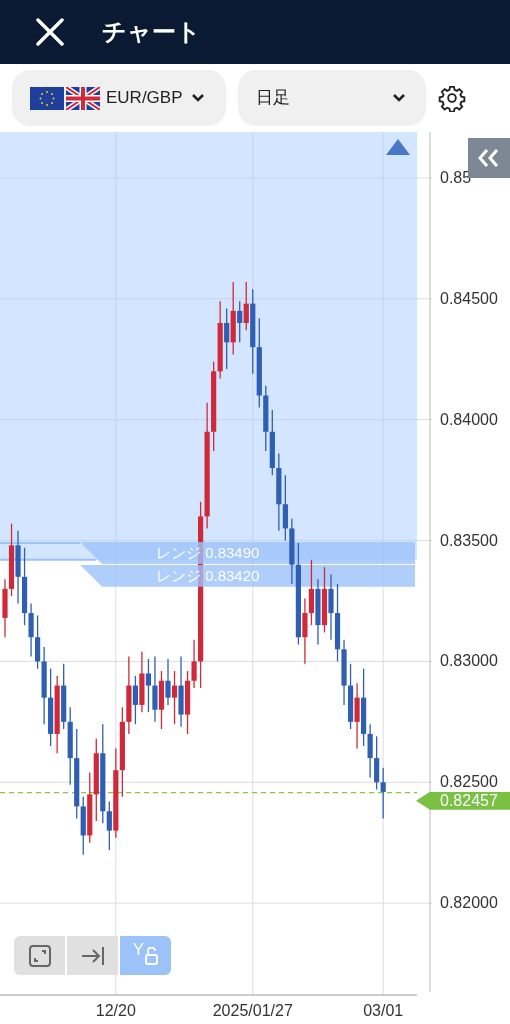 The image size is (510, 1024). Describe the element at coordinates (469, 661) in the screenshot. I see `price-label: 0.83000` at that location.